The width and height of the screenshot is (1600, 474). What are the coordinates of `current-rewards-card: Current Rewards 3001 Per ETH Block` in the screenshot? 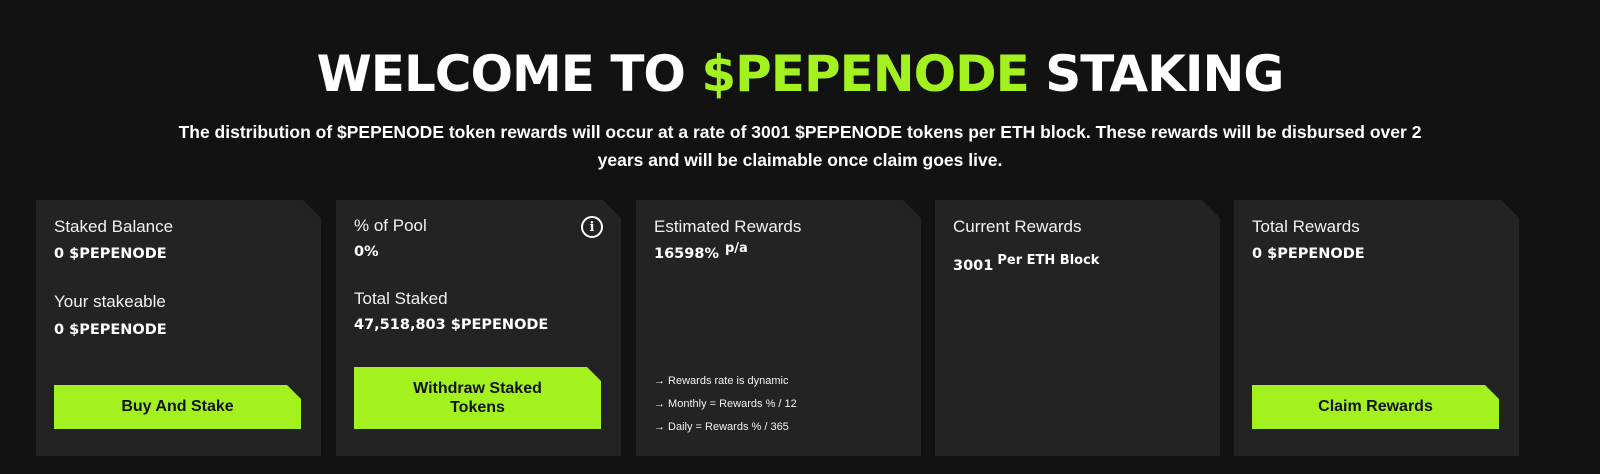 It's located at (1077, 328).